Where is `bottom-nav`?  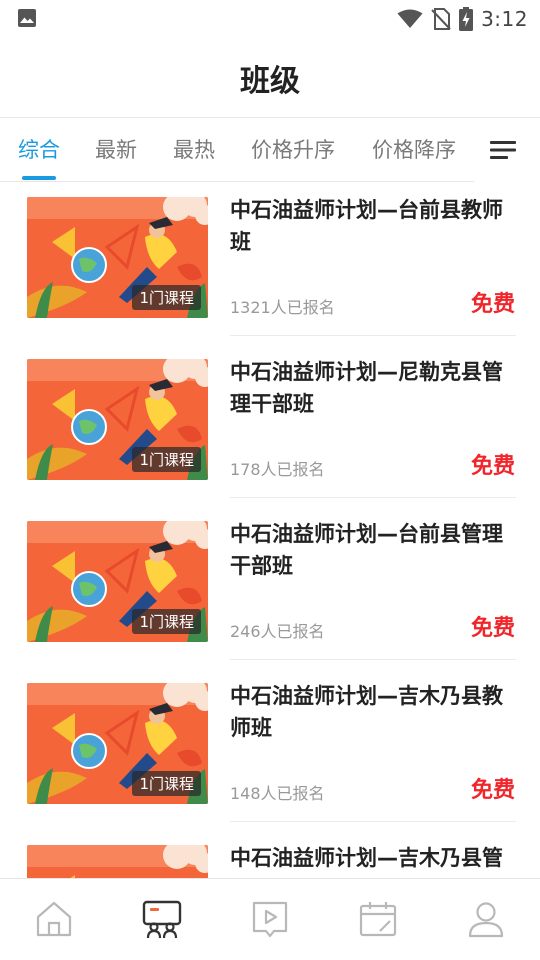
bottom-nav is located at coordinates (270, 919).